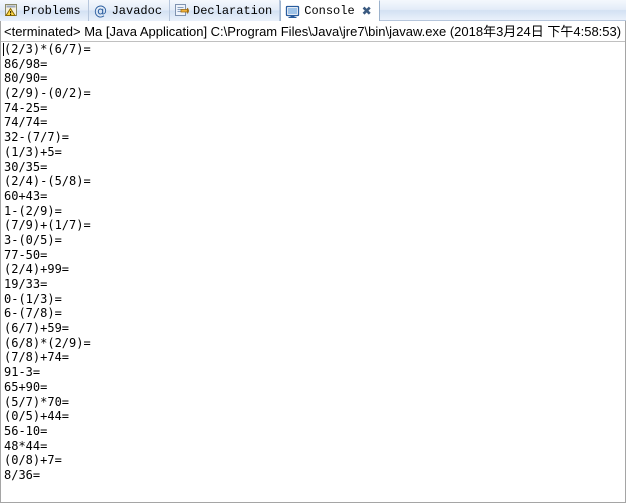 The image size is (626, 503). What do you see at coordinates (47, 225) in the screenshot?
I see `console-line: (7/9)+(1/7)=` at bounding box center [47, 225].